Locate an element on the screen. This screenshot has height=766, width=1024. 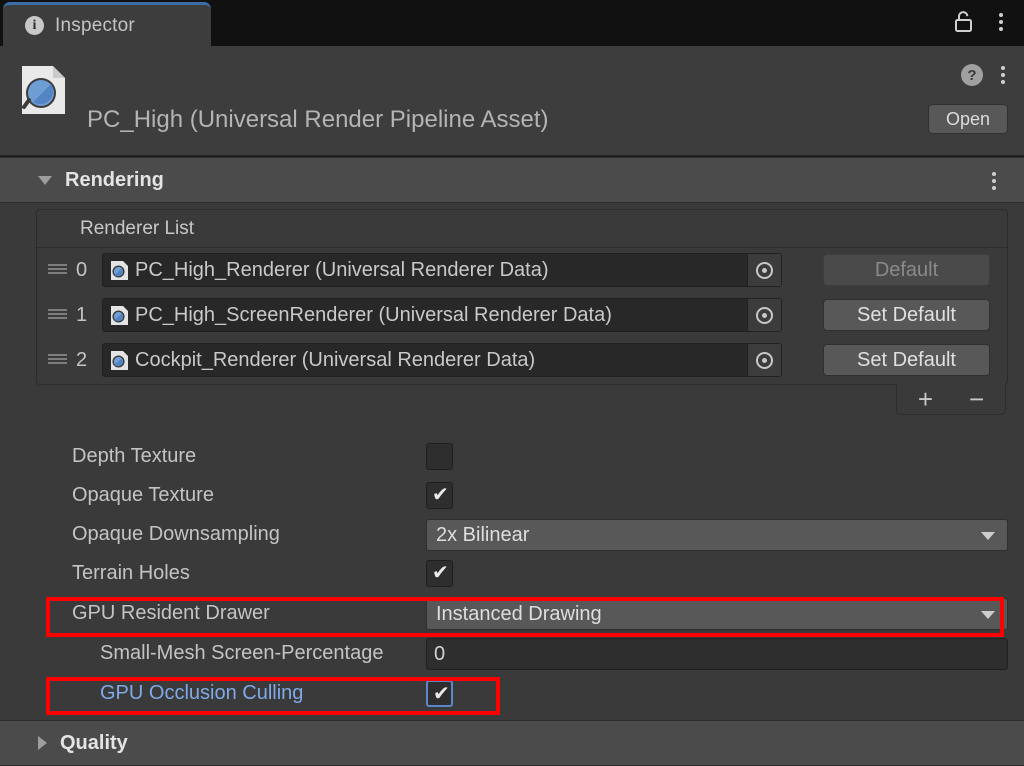
dropdown-gpu-resident-drawer: Instanced Drawing is located at coordinates (717, 614).